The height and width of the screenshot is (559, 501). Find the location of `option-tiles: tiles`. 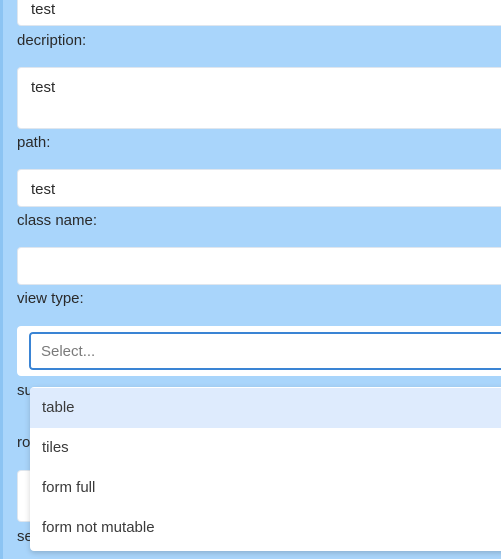

option-tiles: tiles is located at coordinates (265, 448).